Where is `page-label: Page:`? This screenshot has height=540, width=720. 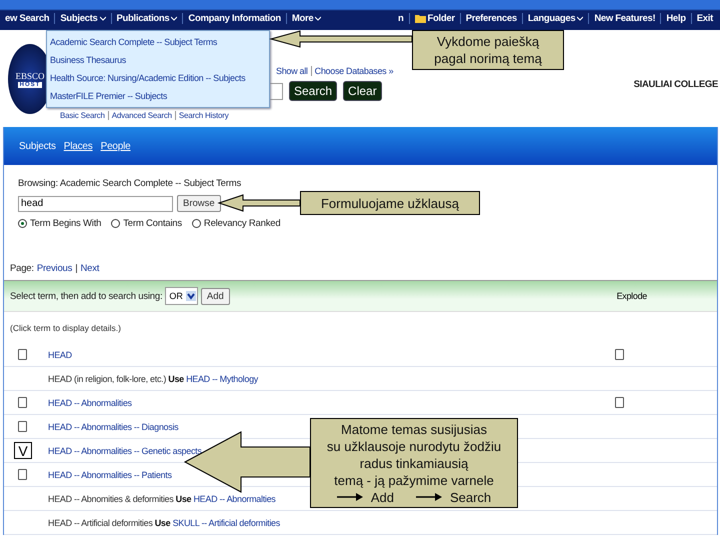
page-label: Page: is located at coordinates (22, 268).